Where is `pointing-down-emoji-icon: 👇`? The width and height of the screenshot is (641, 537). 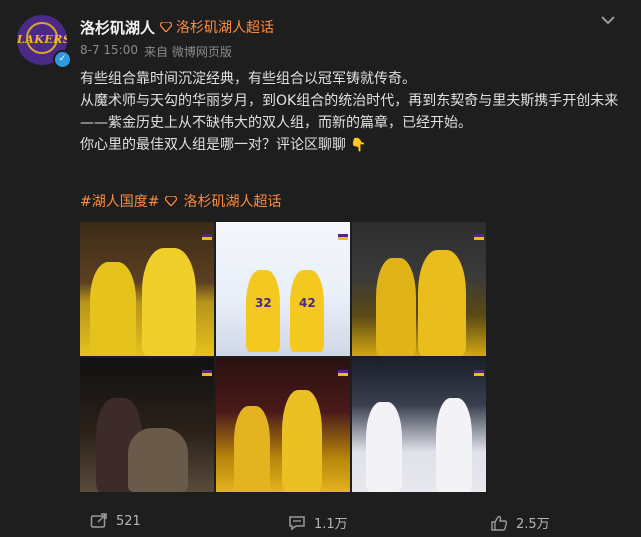
pointing-down-emoji-icon: 👇 is located at coordinates (358, 145).